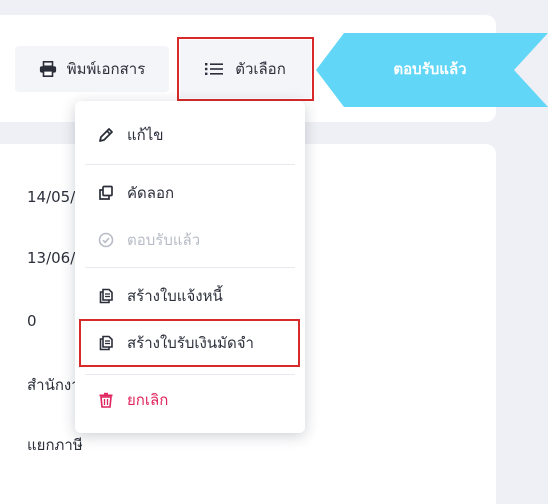 This screenshot has width=548, height=504. What do you see at coordinates (32, 321) in the screenshot?
I see `reference-value: 0` at bounding box center [32, 321].